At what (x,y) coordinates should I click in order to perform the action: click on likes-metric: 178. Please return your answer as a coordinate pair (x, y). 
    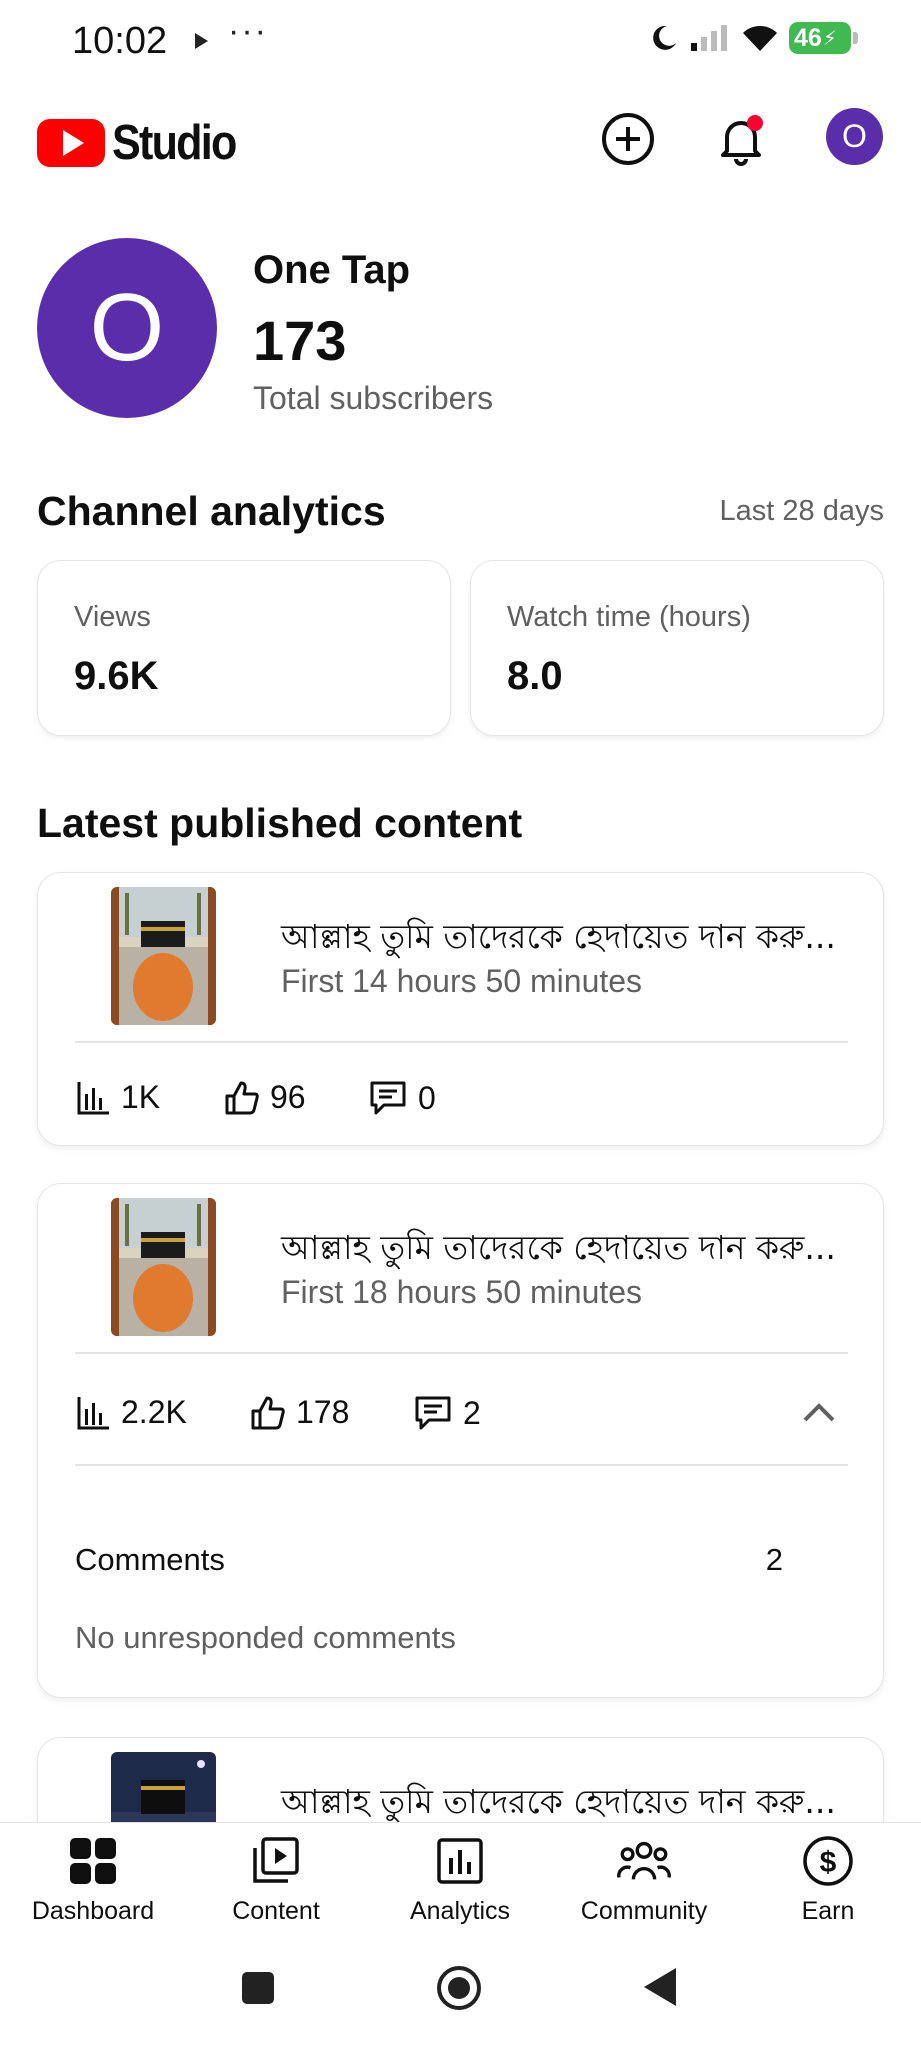
    Looking at the image, I should click on (299, 1412).